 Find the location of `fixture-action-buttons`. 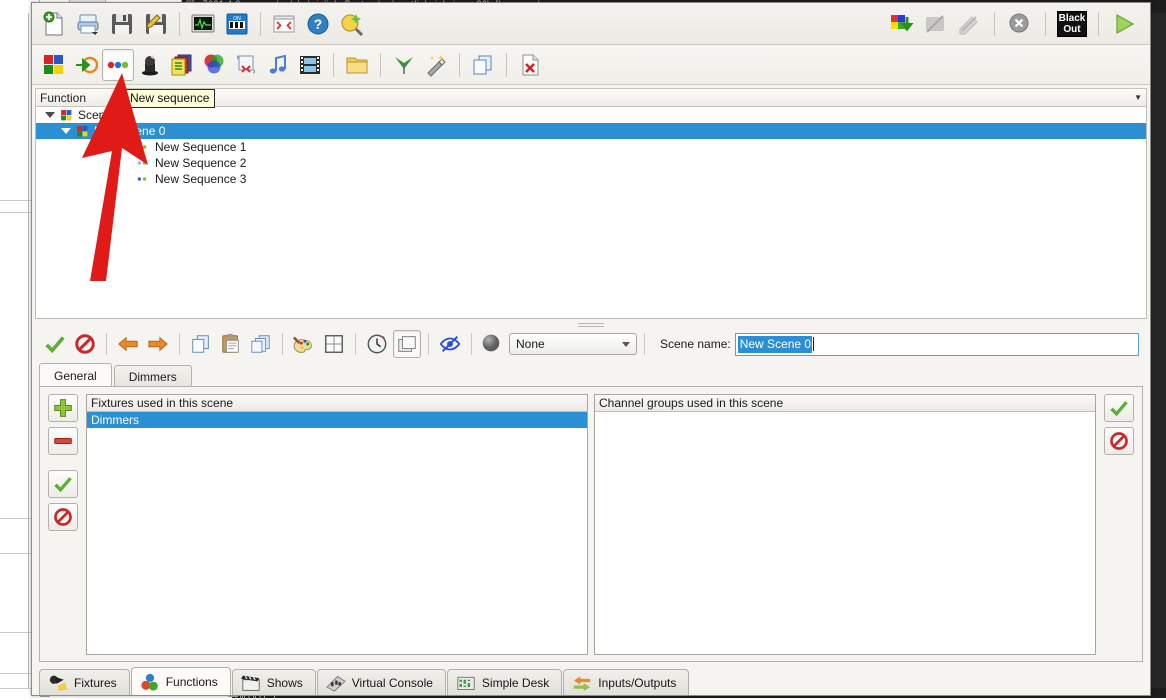

fixture-action-buttons is located at coordinates (63, 524).